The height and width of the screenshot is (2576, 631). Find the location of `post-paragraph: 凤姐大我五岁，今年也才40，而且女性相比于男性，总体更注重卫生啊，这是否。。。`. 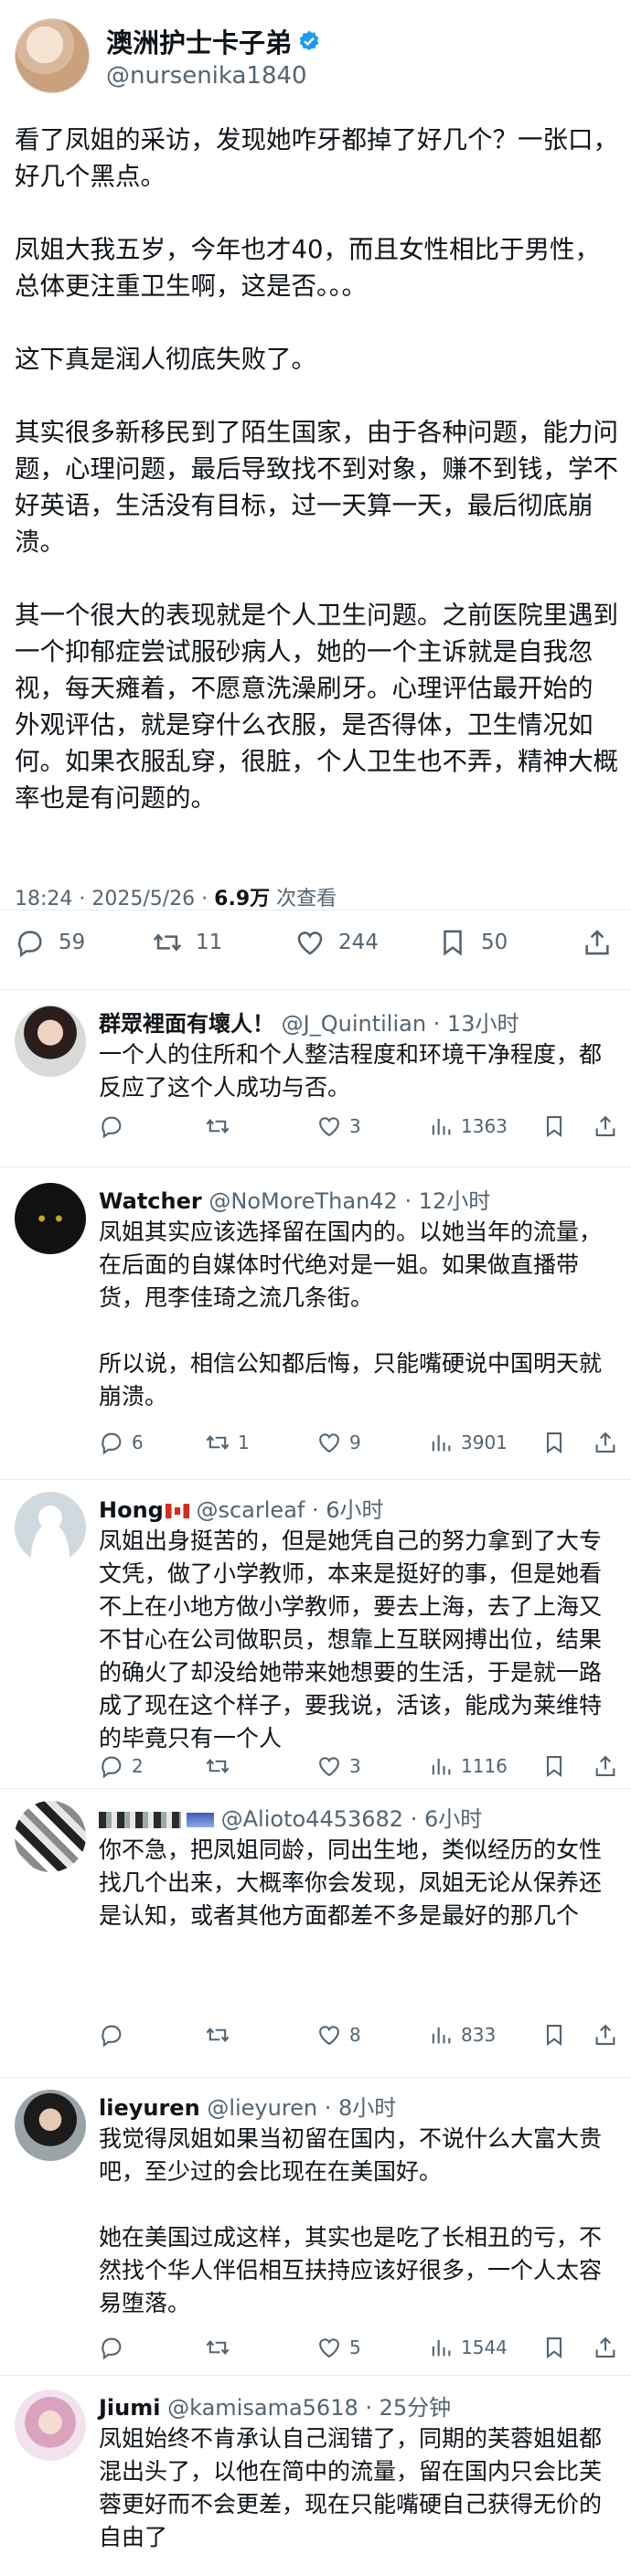

post-paragraph: 凤姐大我五岁，今年也才40，而且女性相比于男性，总体更注重卫生啊，这是否。。。 is located at coordinates (307, 268).